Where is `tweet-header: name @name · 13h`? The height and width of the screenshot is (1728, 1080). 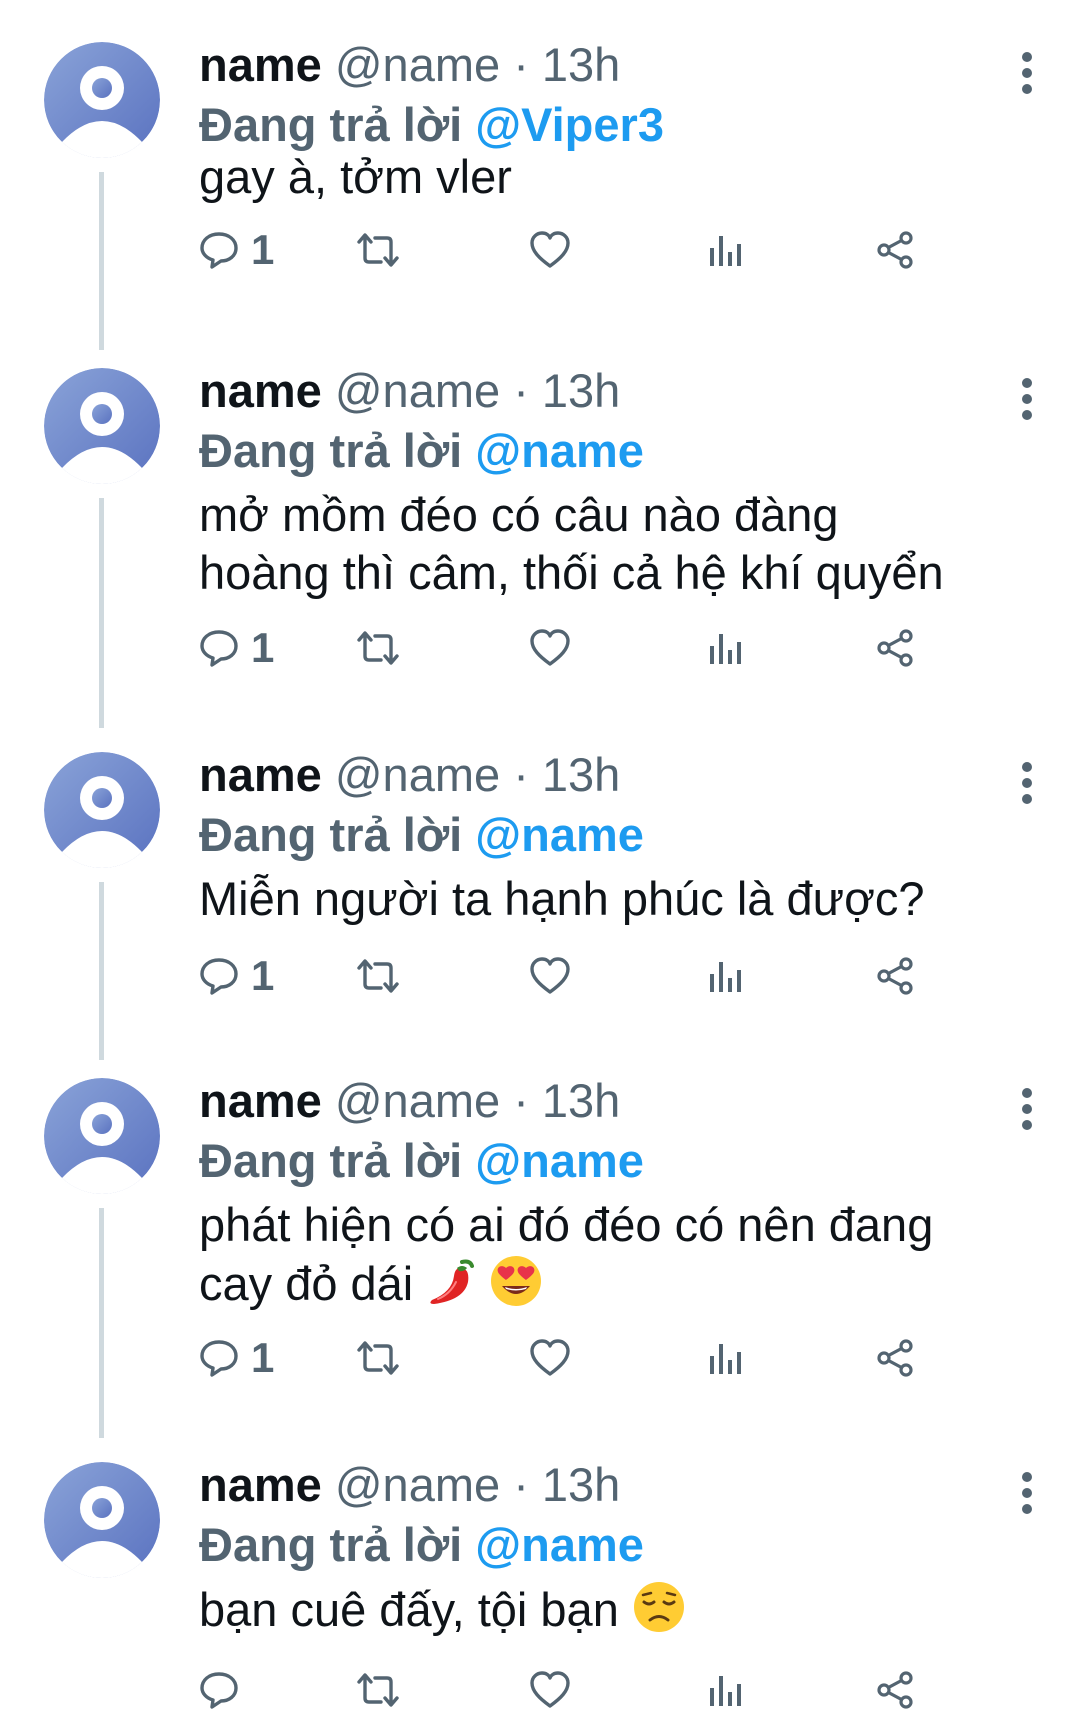
tweet-header: name @name · 13h is located at coordinates (409, 1101).